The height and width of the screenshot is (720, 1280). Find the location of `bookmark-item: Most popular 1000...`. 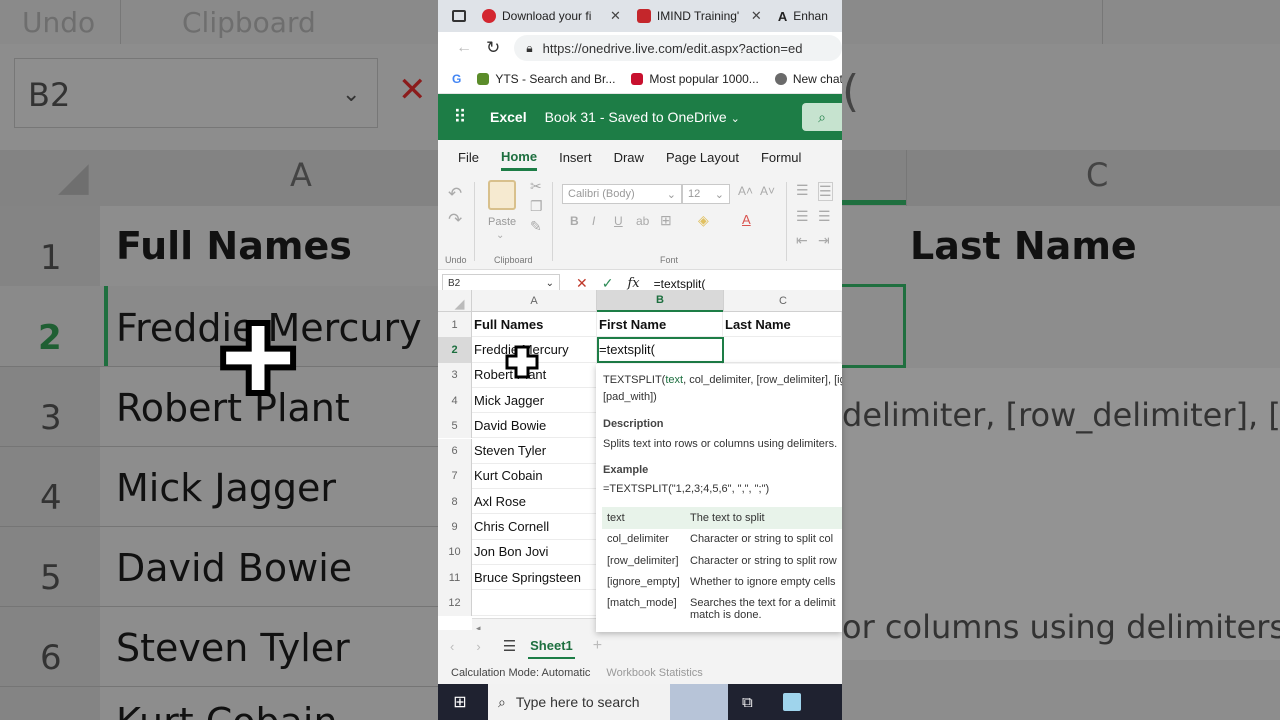

bookmark-item: Most popular 1000... is located at coordinates (695, 78).